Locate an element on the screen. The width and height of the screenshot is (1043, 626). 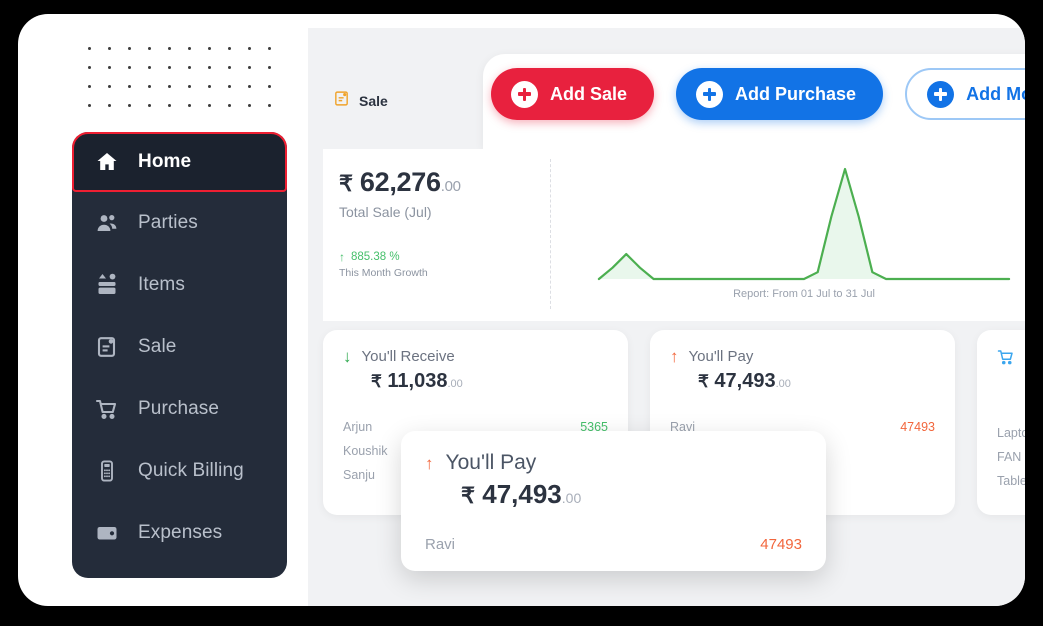
sidebar-item-quick-billing: Quick Billing is located at coordinates (179, 471).